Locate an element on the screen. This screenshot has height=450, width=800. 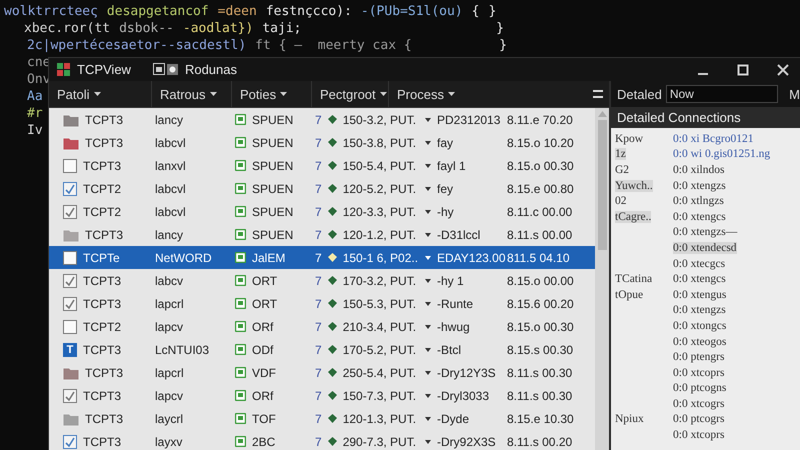
column-header: Process is located at coordinates (434, 94).